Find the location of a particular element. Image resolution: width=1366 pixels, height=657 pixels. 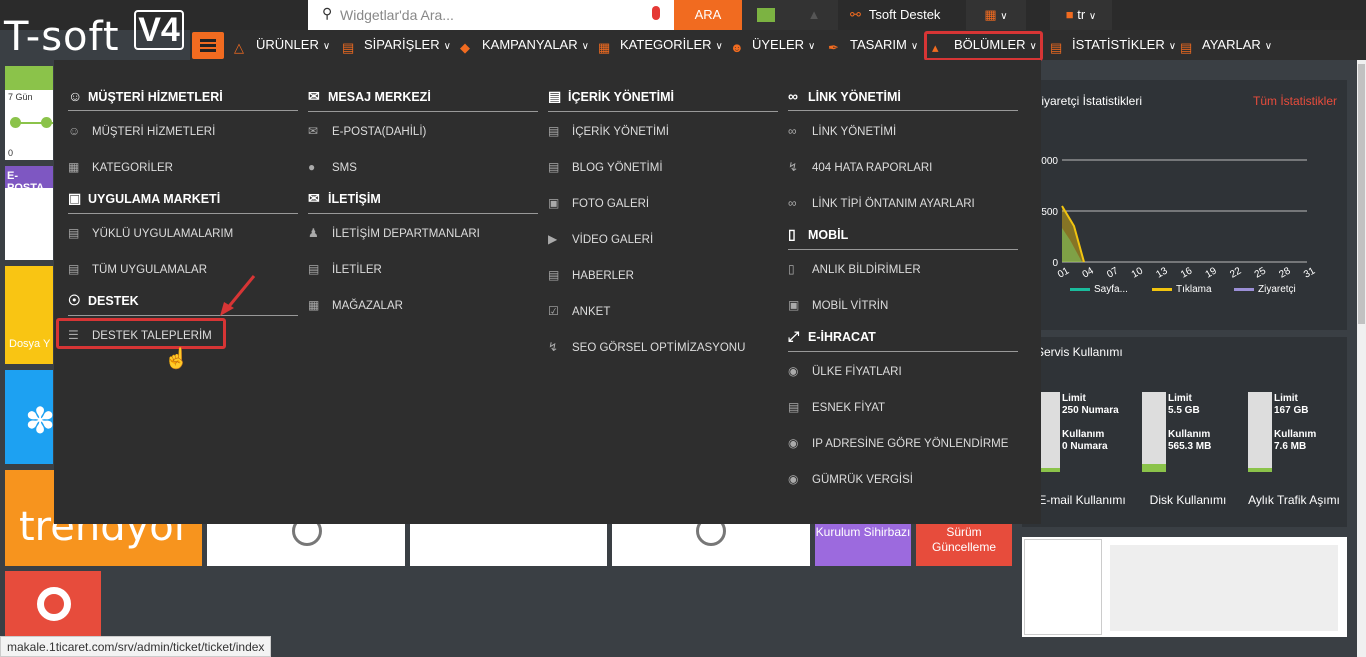

legend-swatch is located at coordinates (1162, 289).